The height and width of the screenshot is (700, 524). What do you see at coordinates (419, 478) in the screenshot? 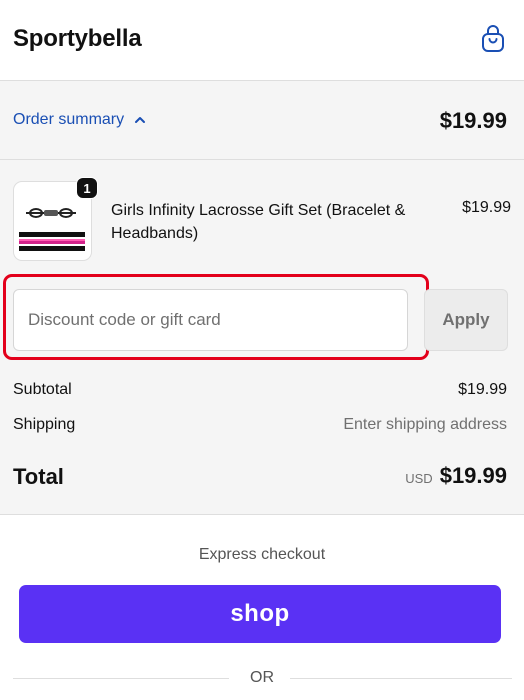
I see `currency-code: USD` at bounding box center [419, 478].